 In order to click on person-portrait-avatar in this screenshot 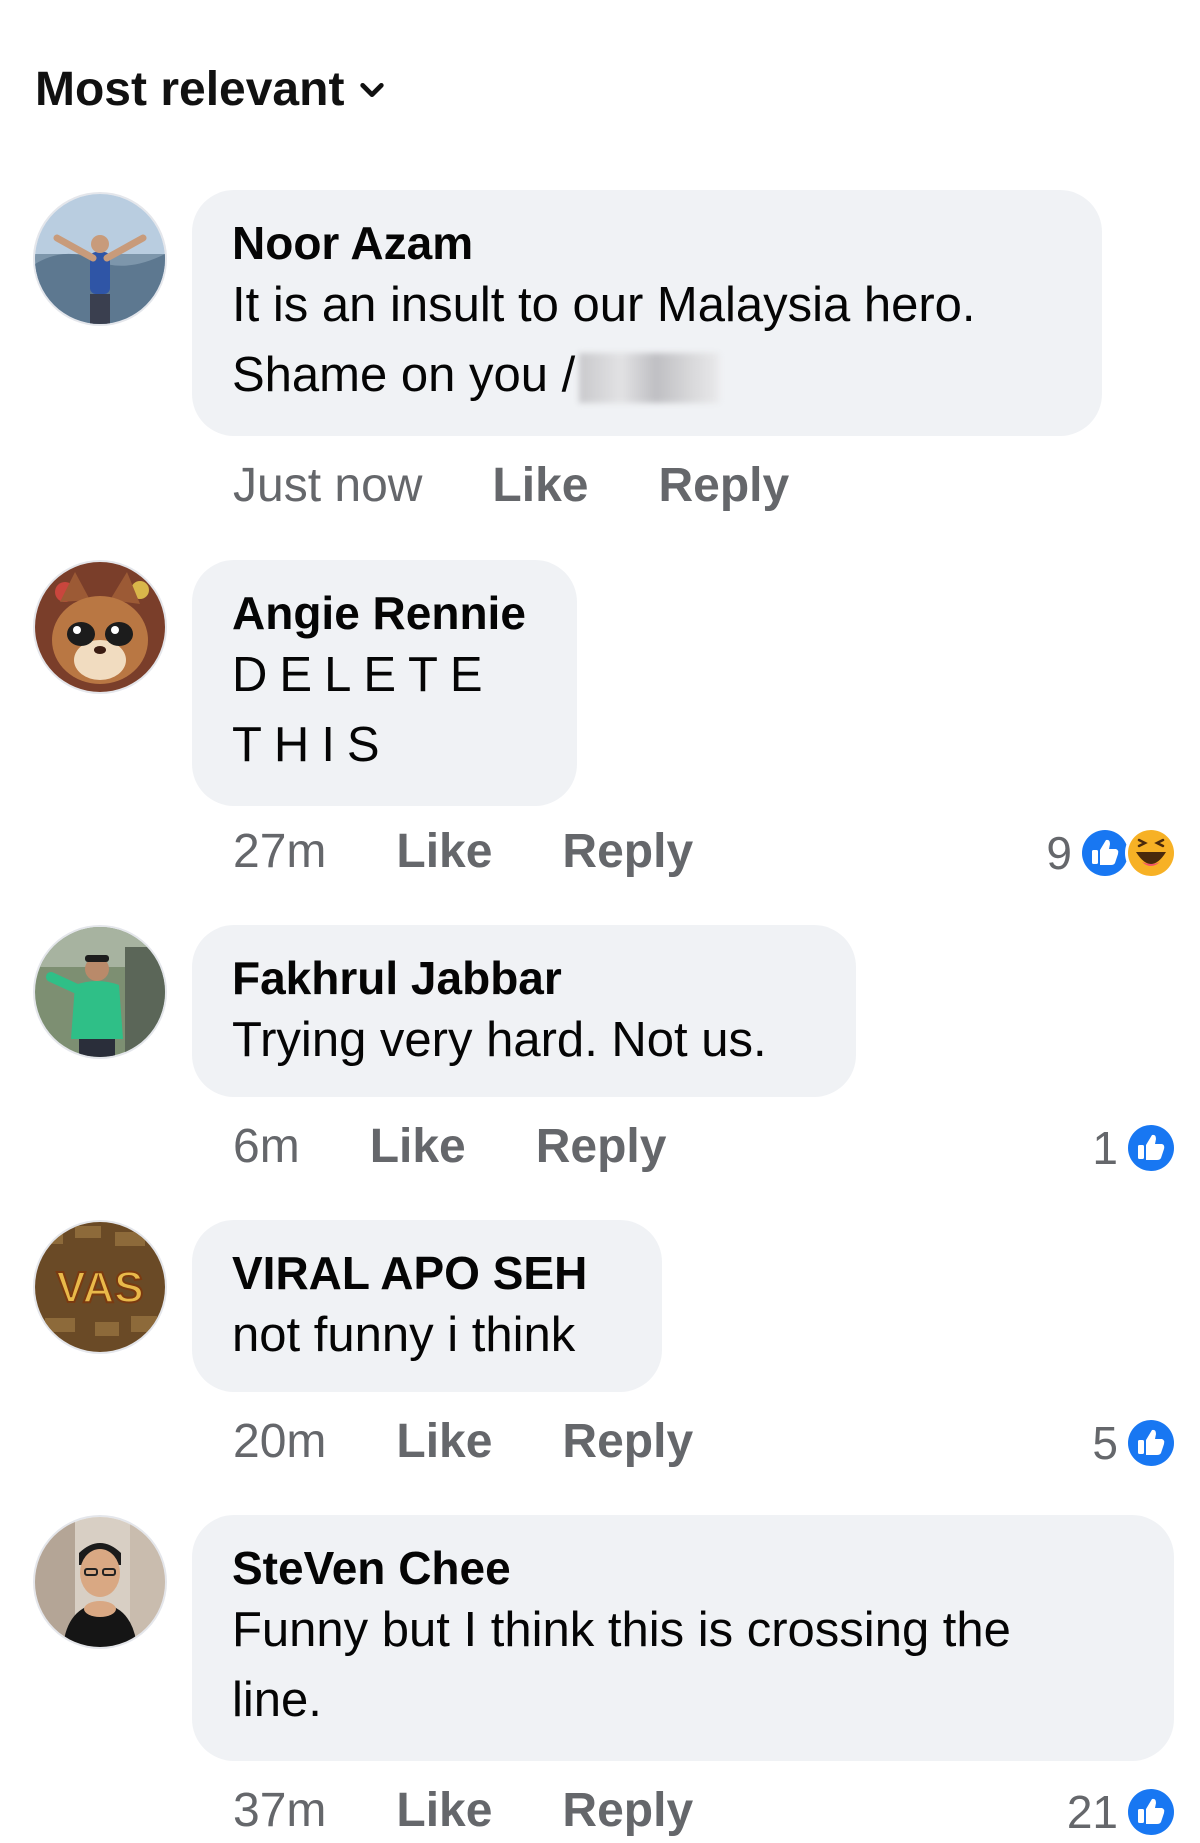, I will do `click(100, 1582)`.